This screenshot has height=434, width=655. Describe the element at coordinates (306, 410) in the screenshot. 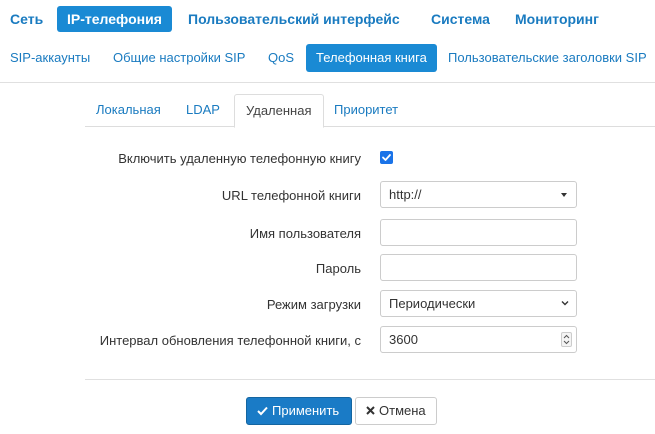

I see `apply-label: Применить` at that location.